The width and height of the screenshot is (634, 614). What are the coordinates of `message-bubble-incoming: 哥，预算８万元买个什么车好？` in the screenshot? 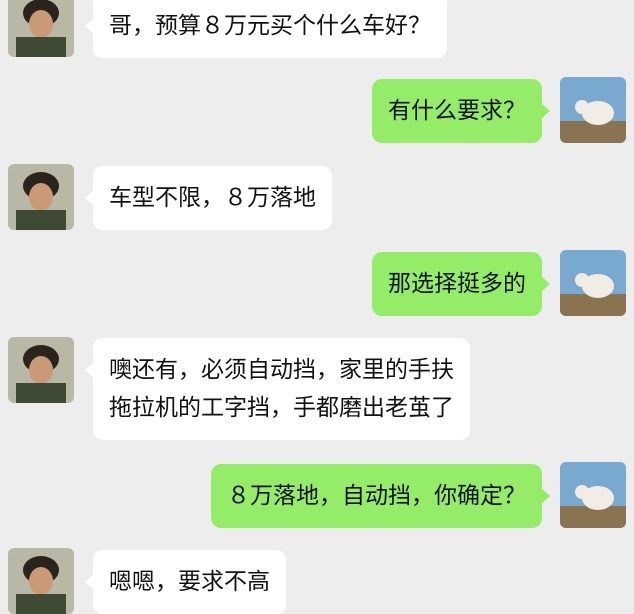 It's located at (266, 29).